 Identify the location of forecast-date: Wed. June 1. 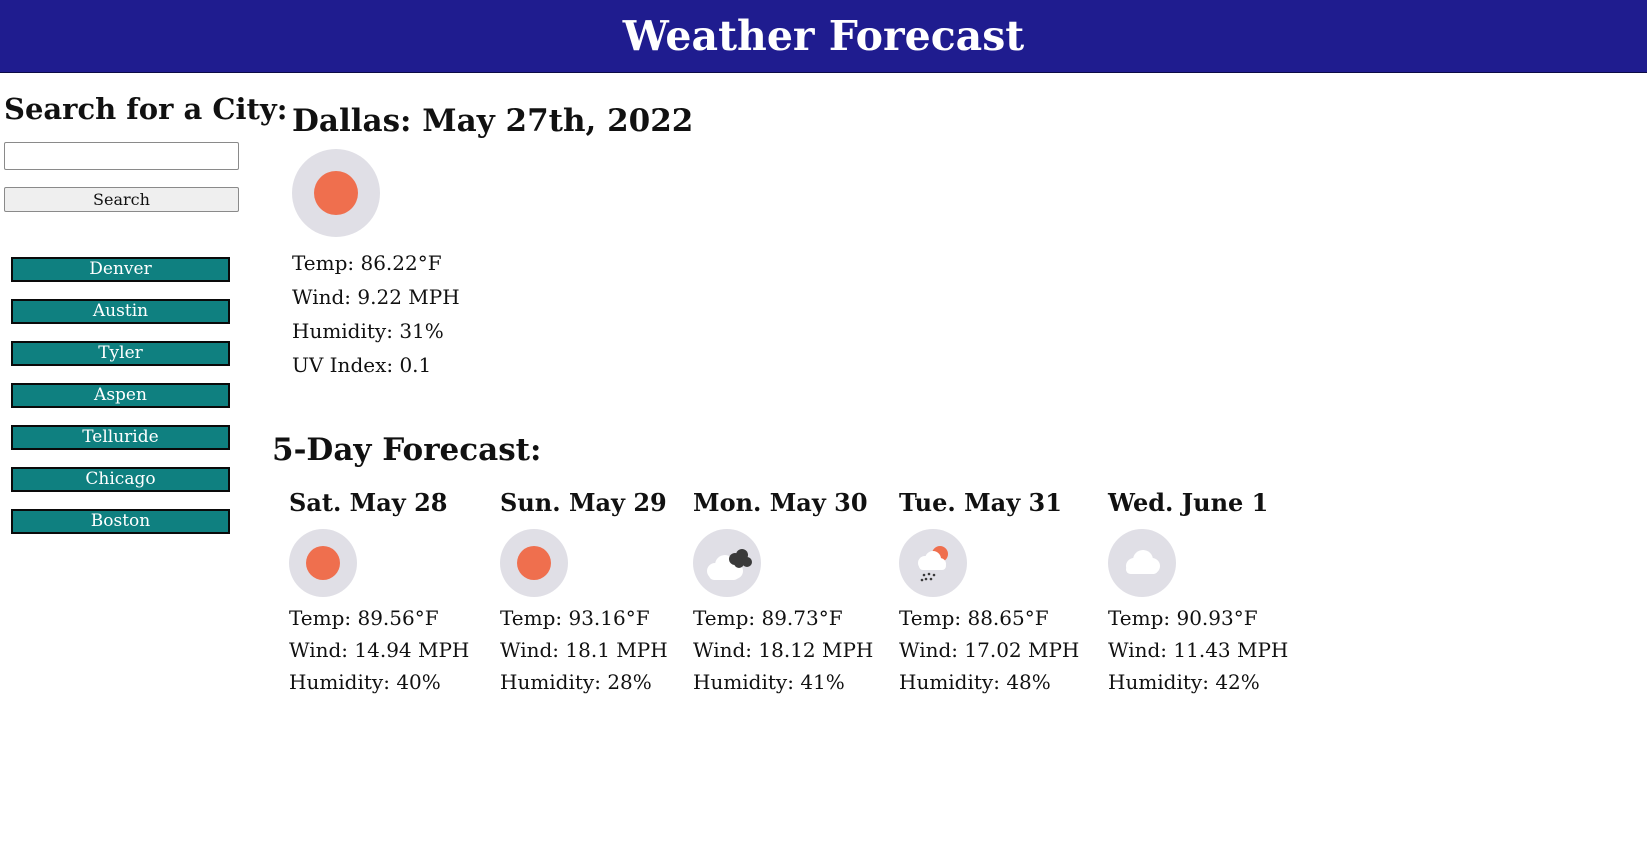
(1188, 502).